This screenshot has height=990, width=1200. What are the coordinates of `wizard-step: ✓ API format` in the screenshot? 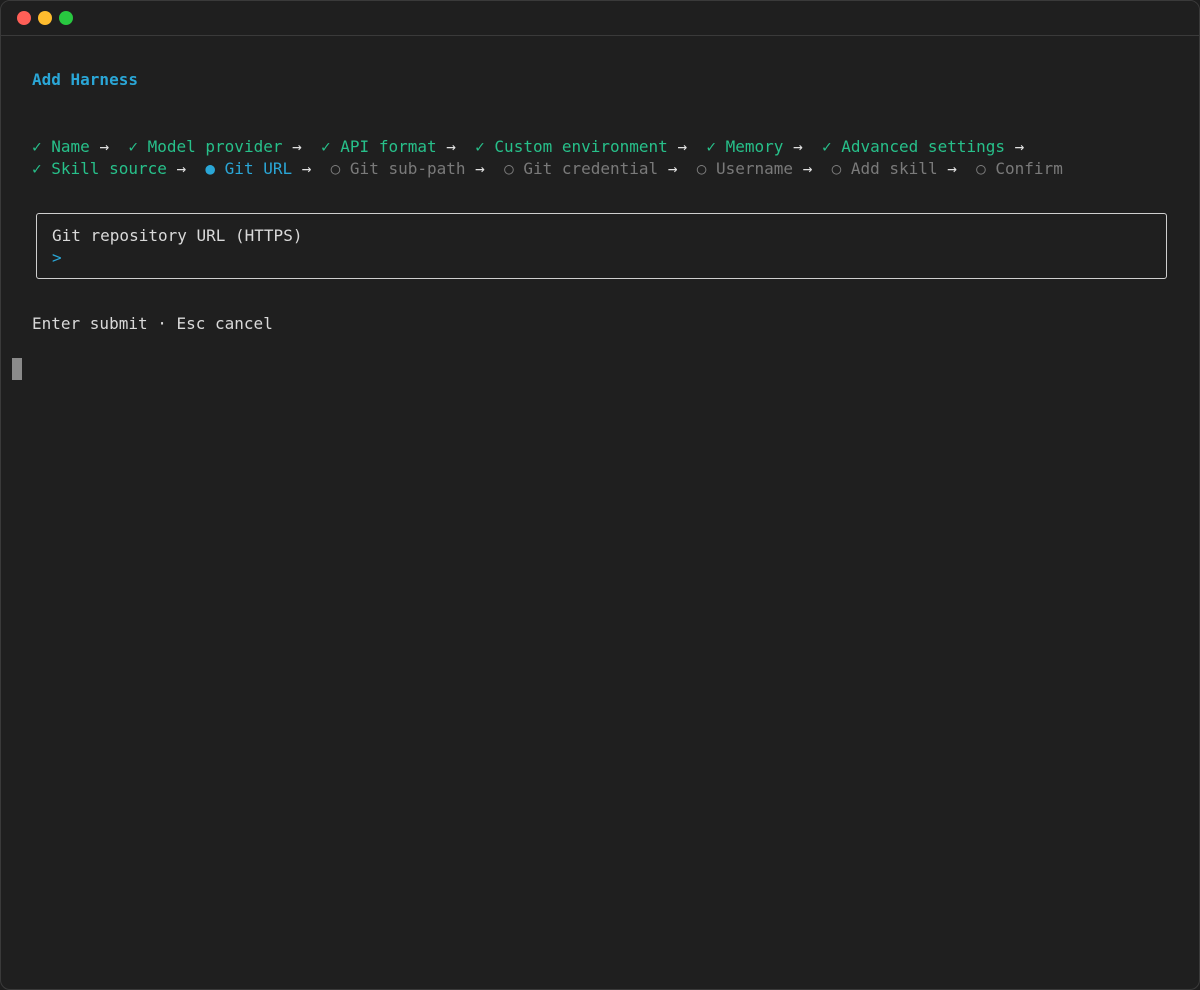 It's located at (379, 146).